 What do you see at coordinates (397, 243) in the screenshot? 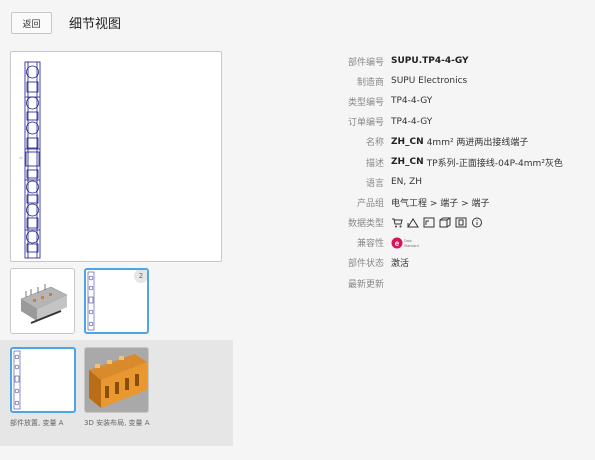
I see `svg-text: e` at bounding box center [397, 243].